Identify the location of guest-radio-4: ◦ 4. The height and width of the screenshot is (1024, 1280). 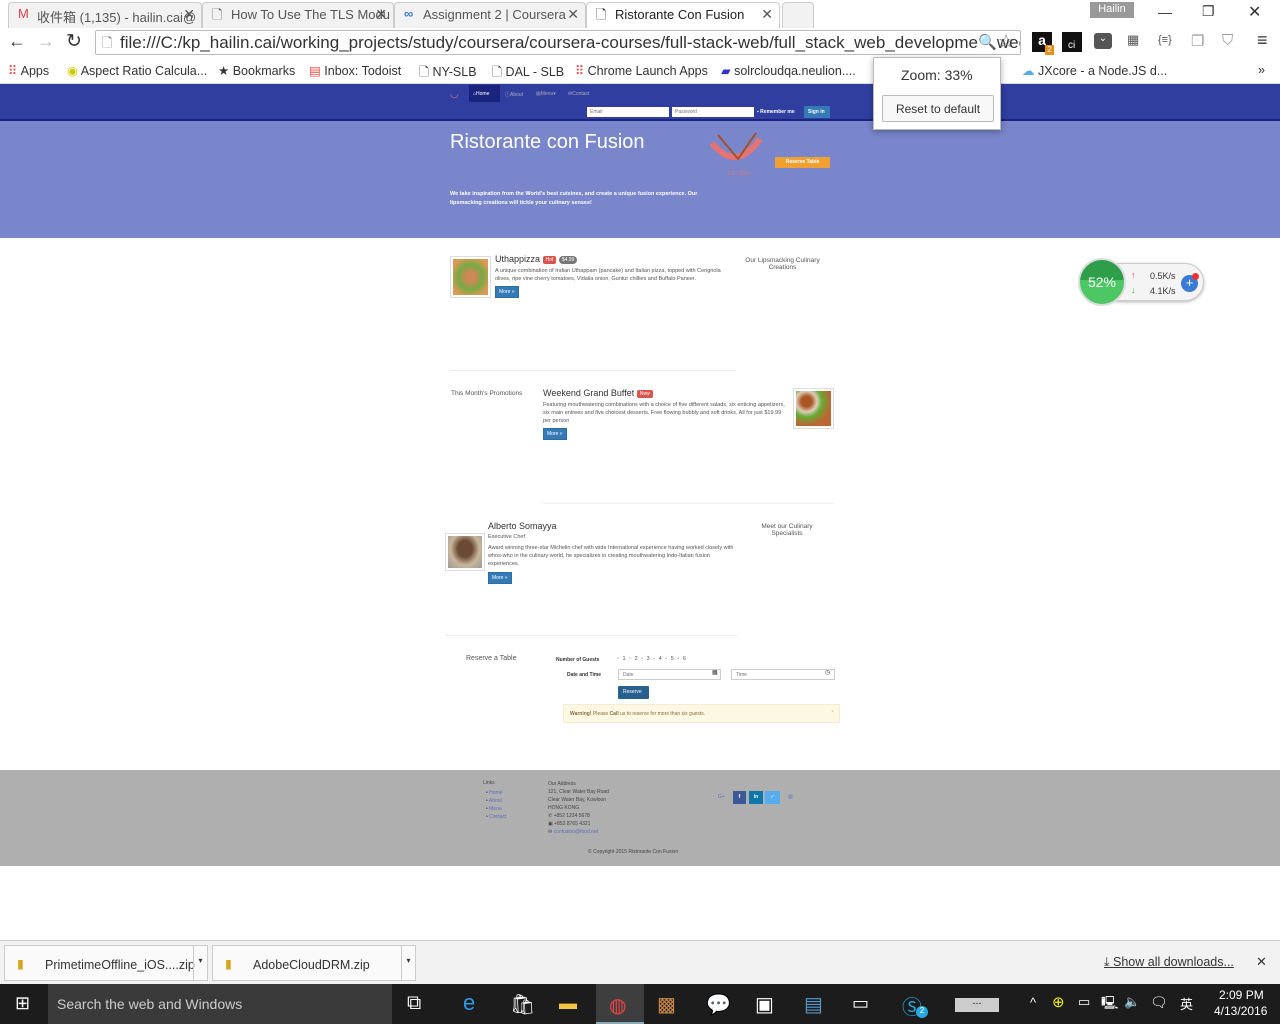
(657, 659).